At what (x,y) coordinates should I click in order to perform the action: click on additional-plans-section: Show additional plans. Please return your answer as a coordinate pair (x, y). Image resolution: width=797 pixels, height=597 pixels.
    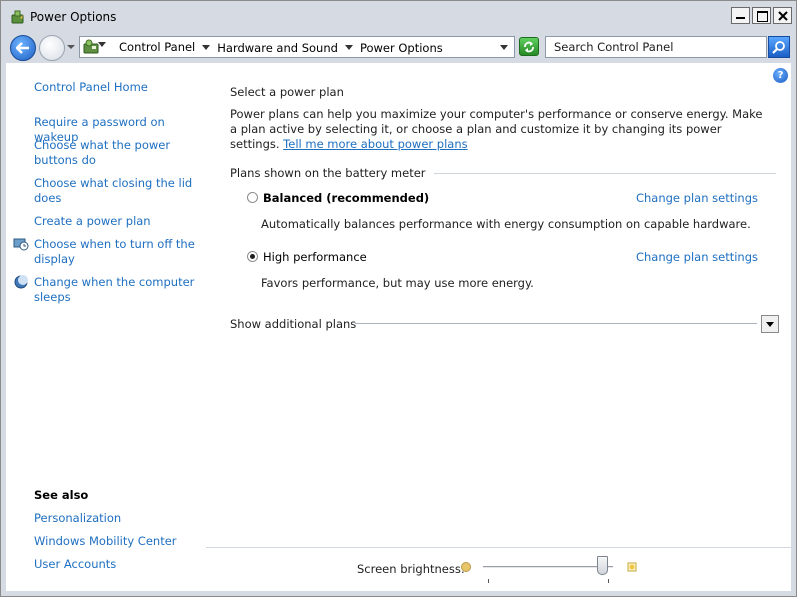
    Looking at the image, I should click on (505, 325).